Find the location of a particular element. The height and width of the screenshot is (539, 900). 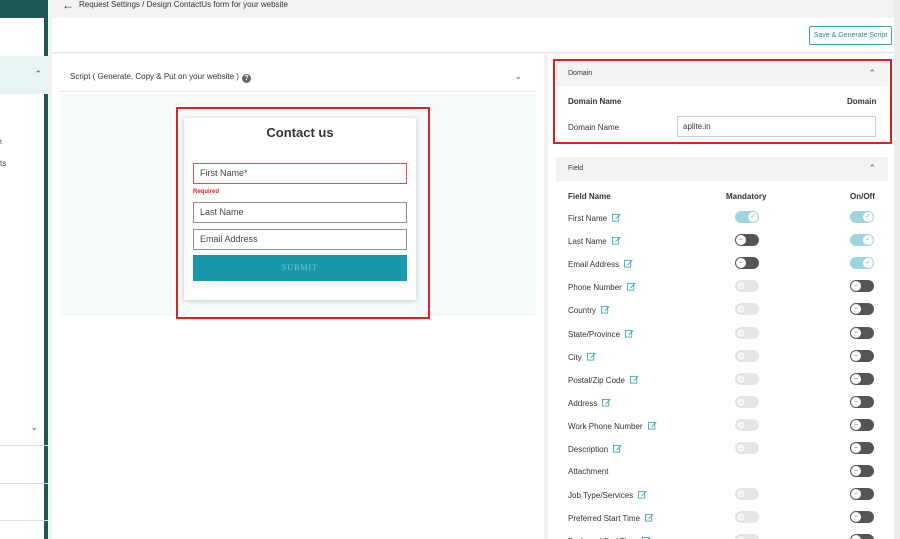

last-name-input: Last Name is located at coordinates (300, 212).